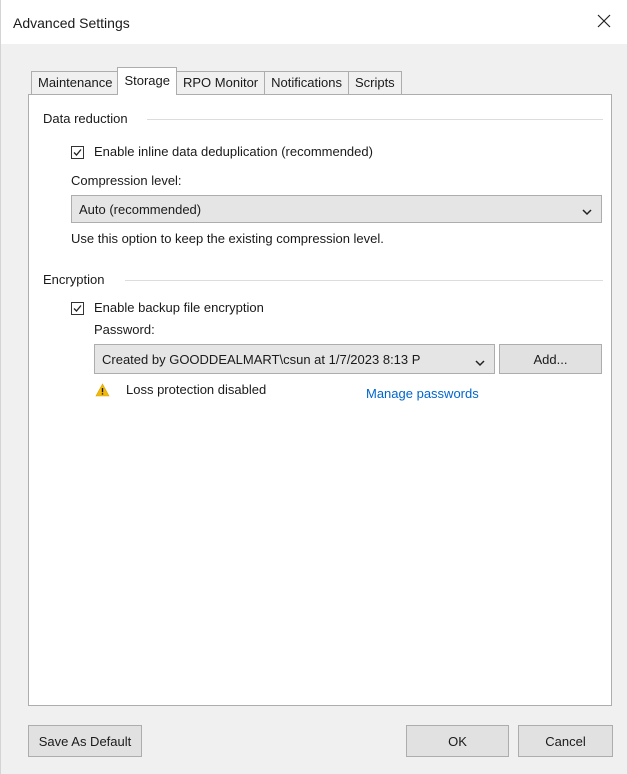 This screenshot has width=628, height=774. What do you see at coordinates (85, 741) in the screenshot?
I see `save-as-default-button: Save As Default` at bounding box center [85, 741].